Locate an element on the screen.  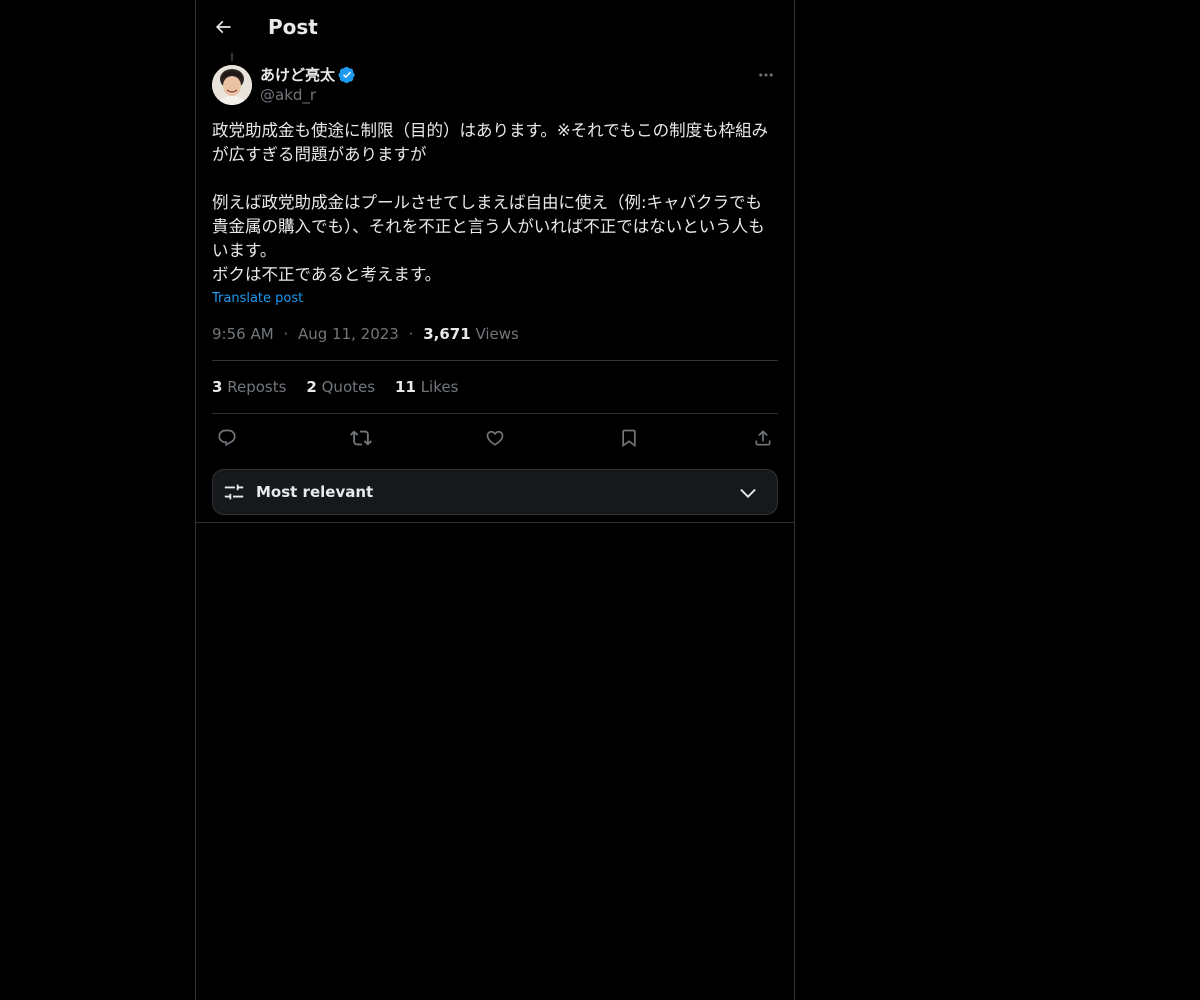
author-display-name: あけど亮太 is located at coordinates (308, 75).